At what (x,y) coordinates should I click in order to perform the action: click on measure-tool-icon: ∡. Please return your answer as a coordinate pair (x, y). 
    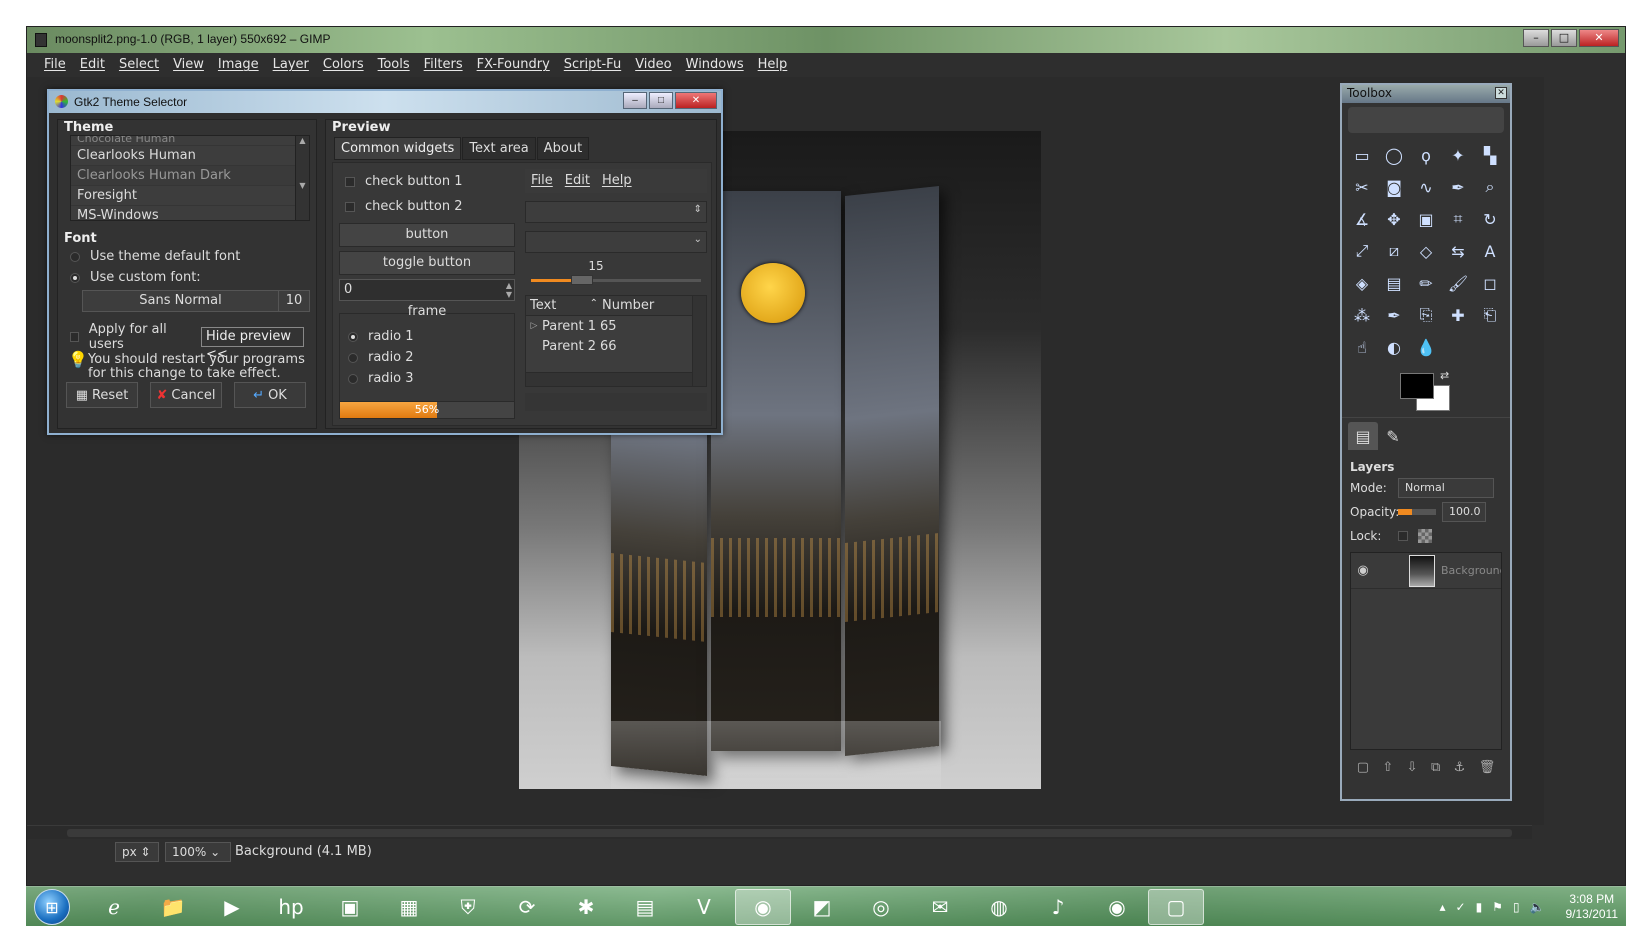
    Looking at the image, I should click on (1362, 219).